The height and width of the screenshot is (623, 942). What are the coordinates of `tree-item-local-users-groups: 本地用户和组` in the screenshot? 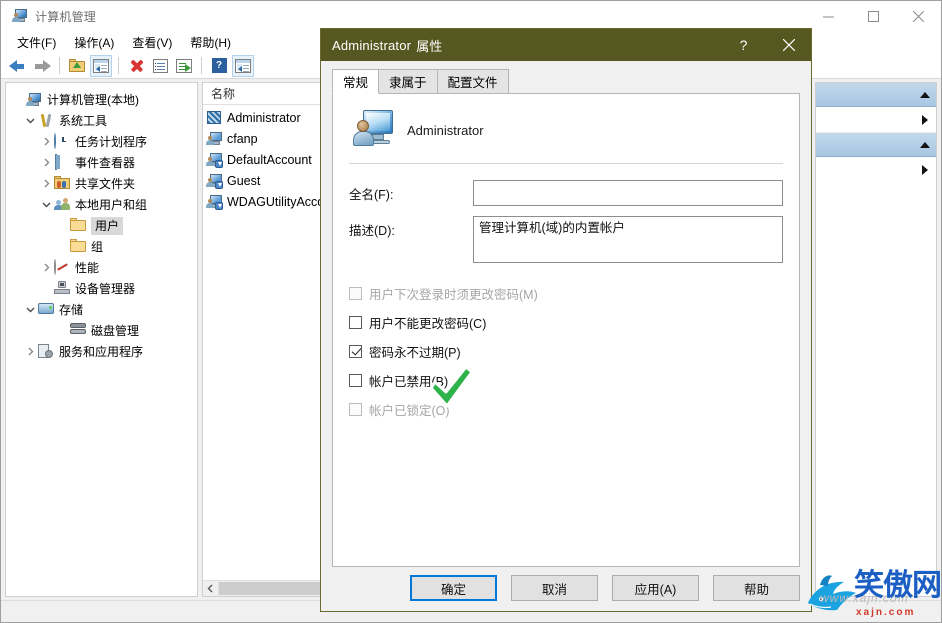 It's located at (101, 204).